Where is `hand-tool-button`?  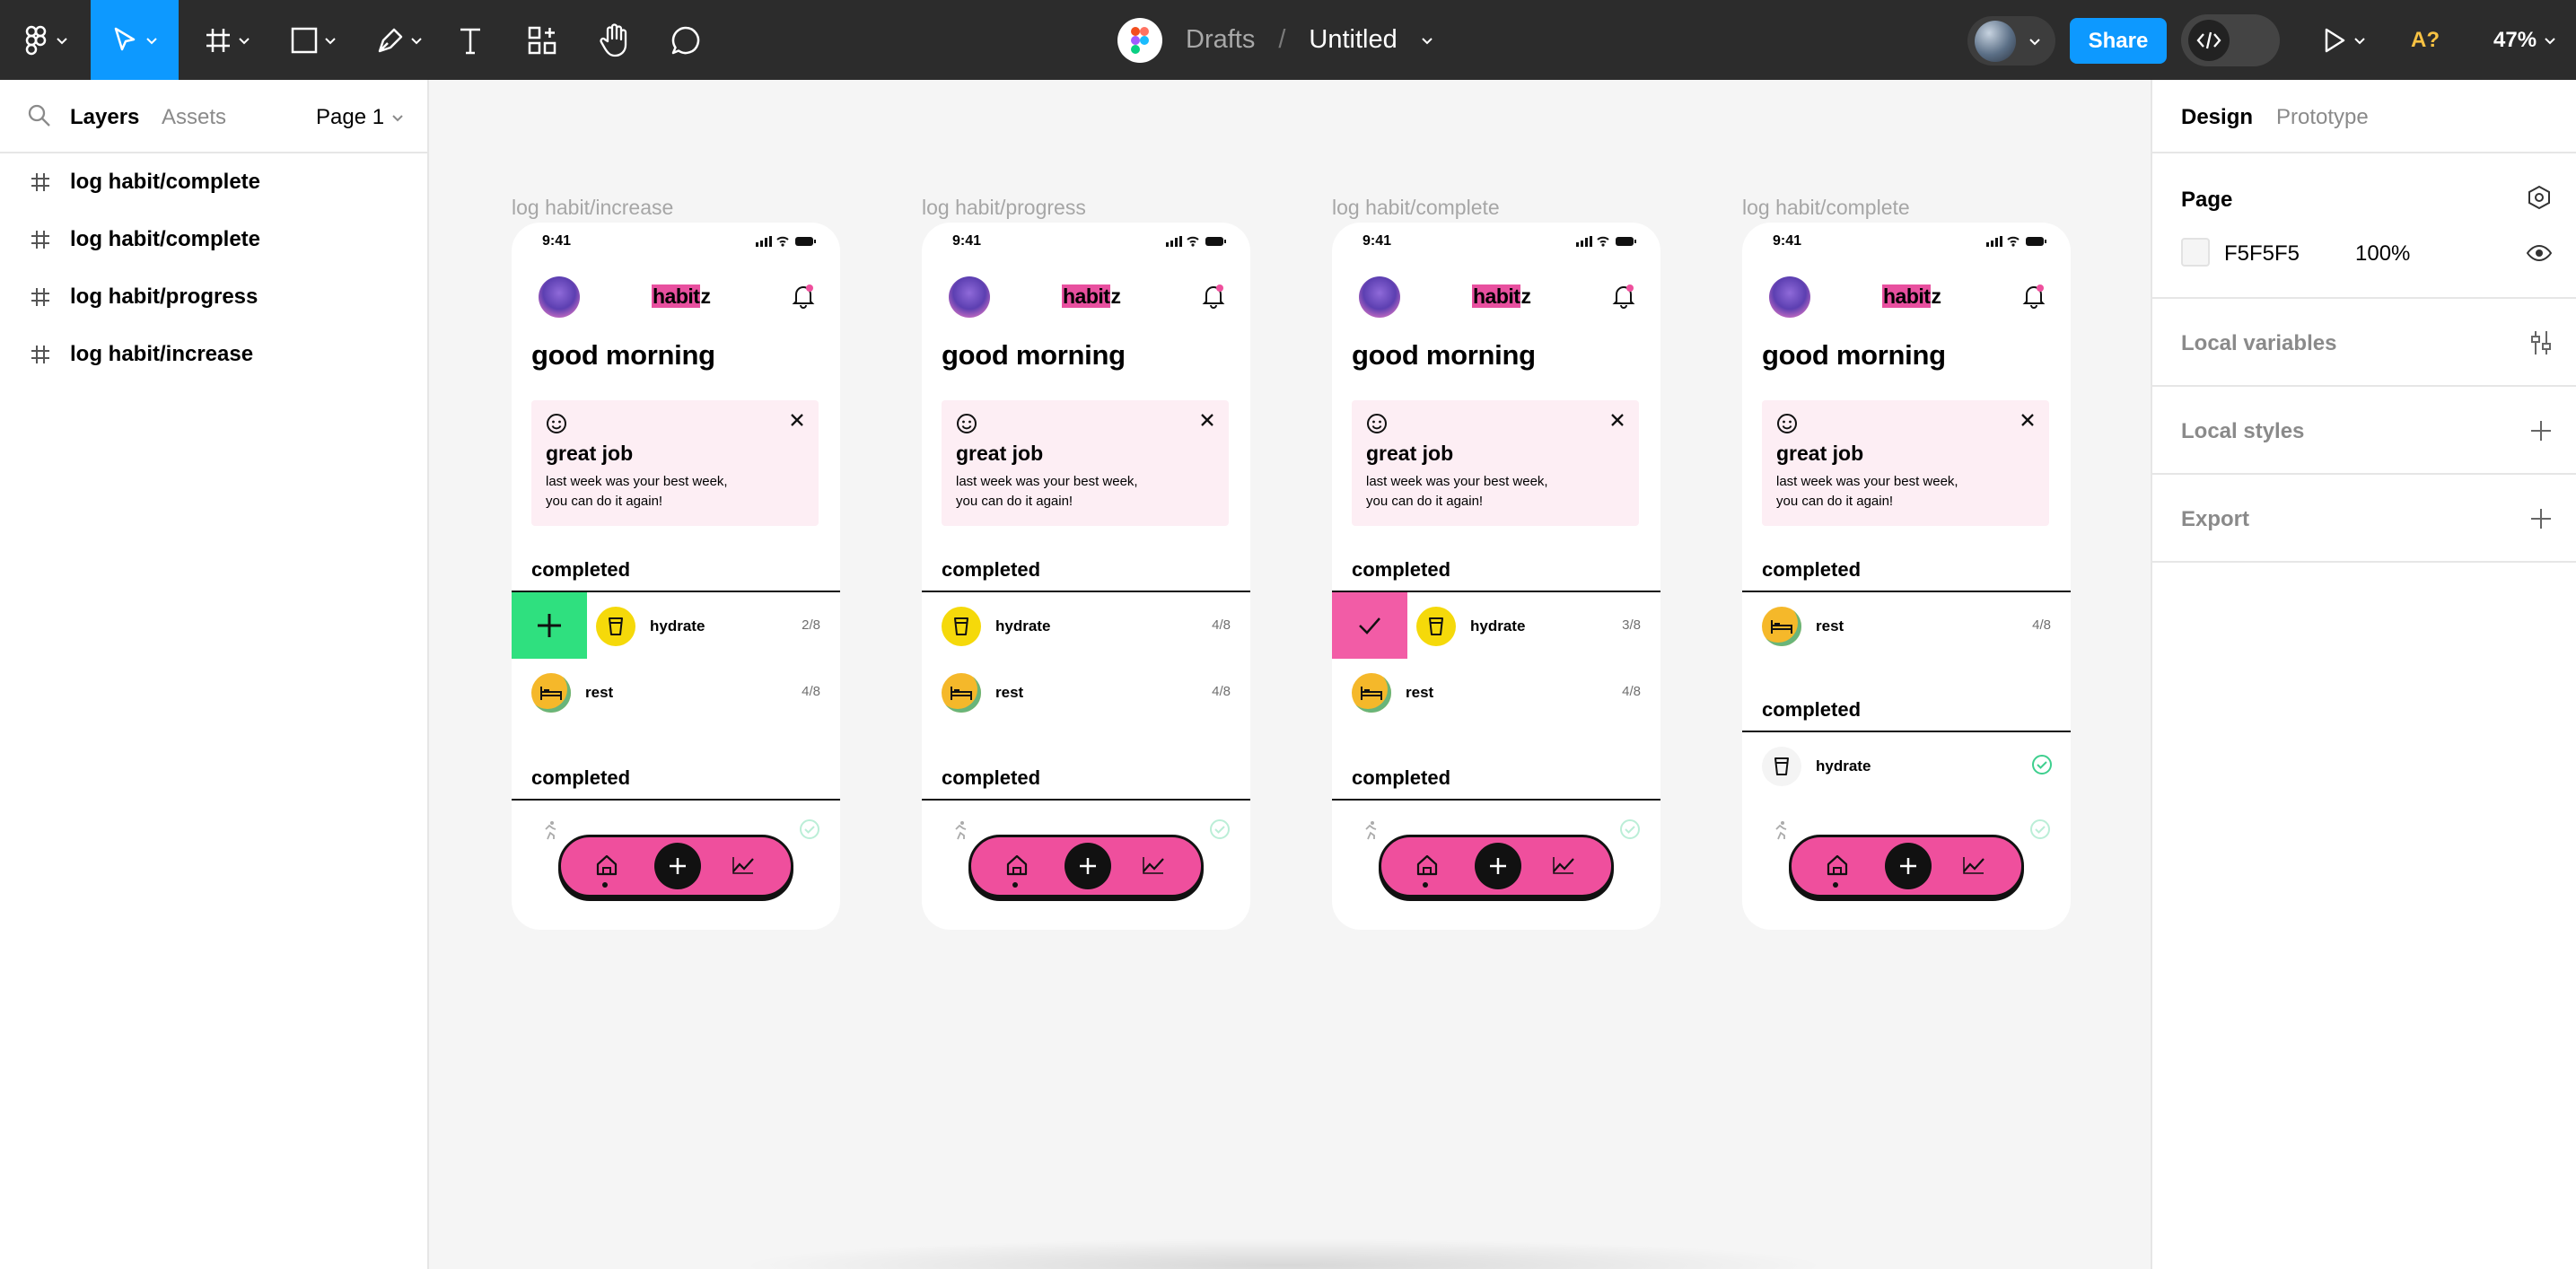 hand-tool-button is located at coordinates (615, 40).